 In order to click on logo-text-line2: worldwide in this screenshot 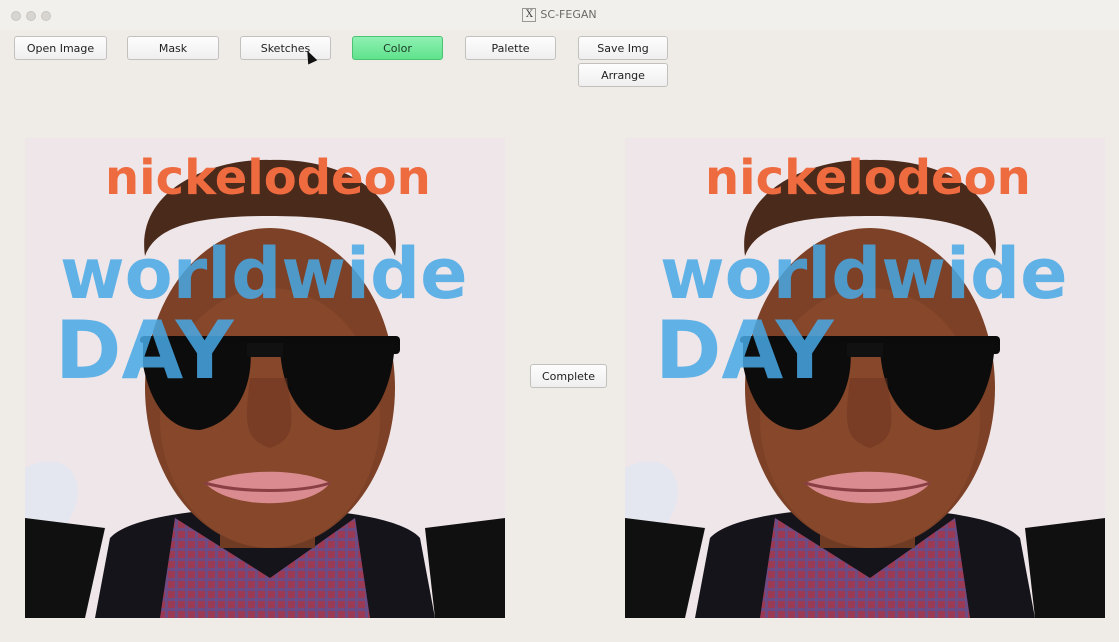, I will do `click(864, 274)`.